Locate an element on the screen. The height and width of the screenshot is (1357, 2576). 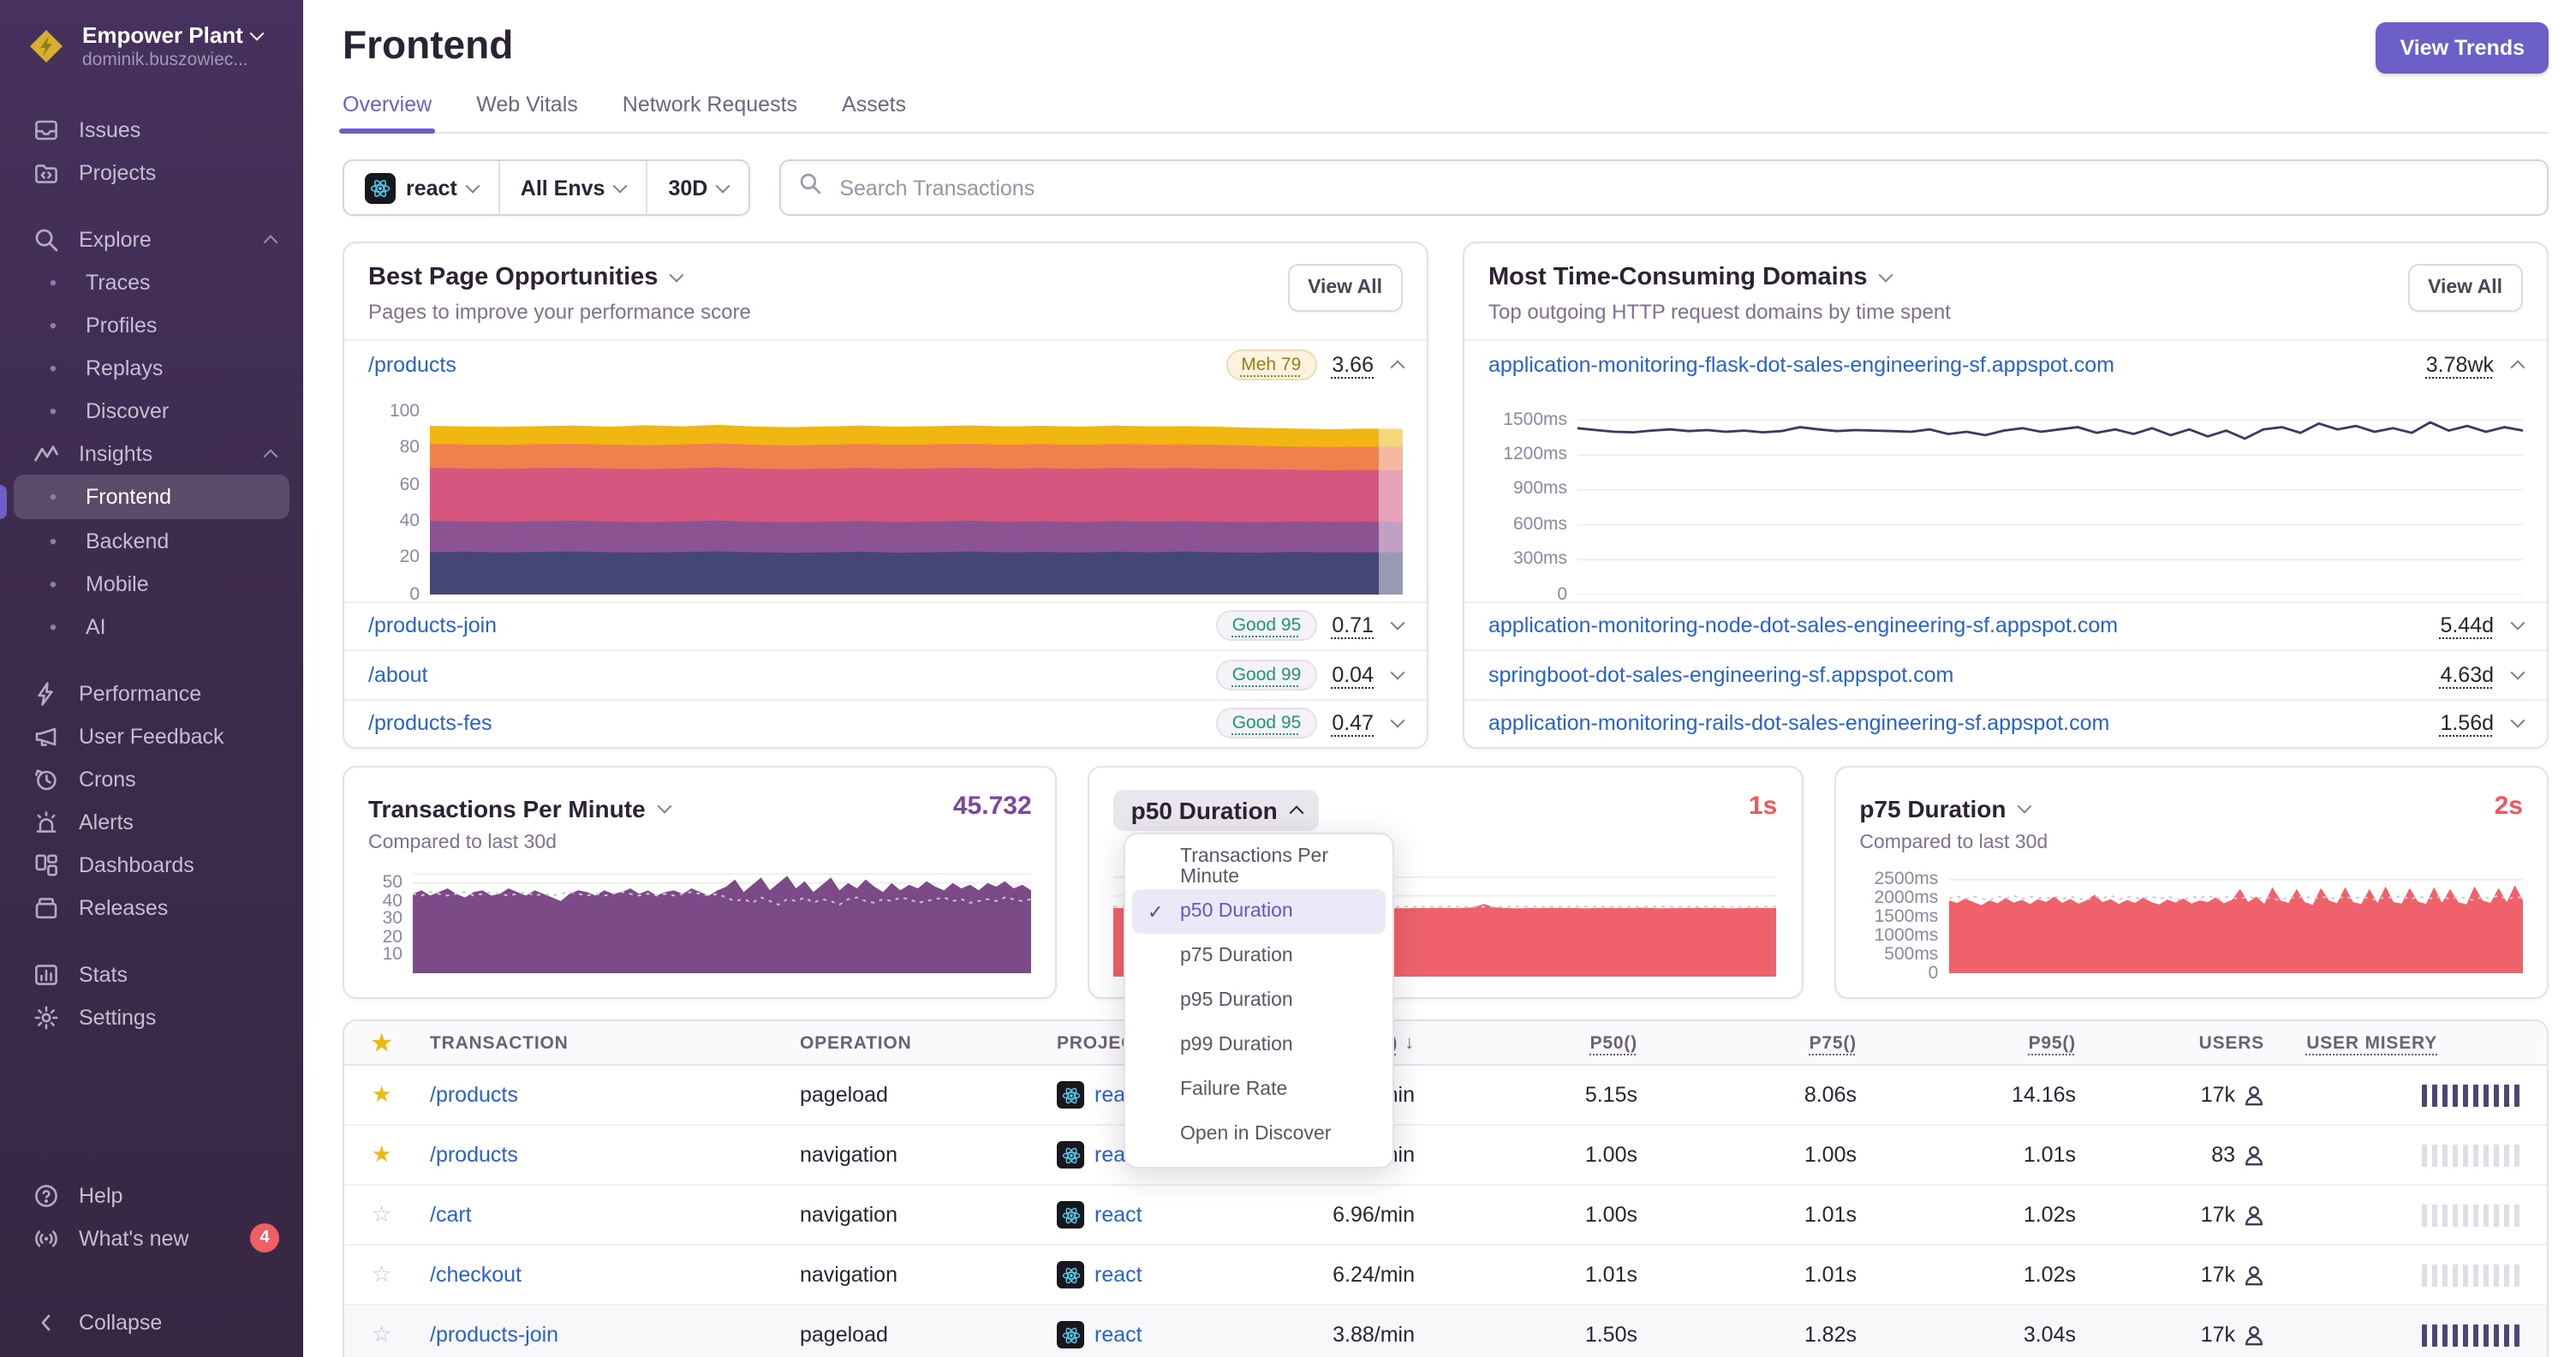
project-selector: react is located at coordinates (421, 188).